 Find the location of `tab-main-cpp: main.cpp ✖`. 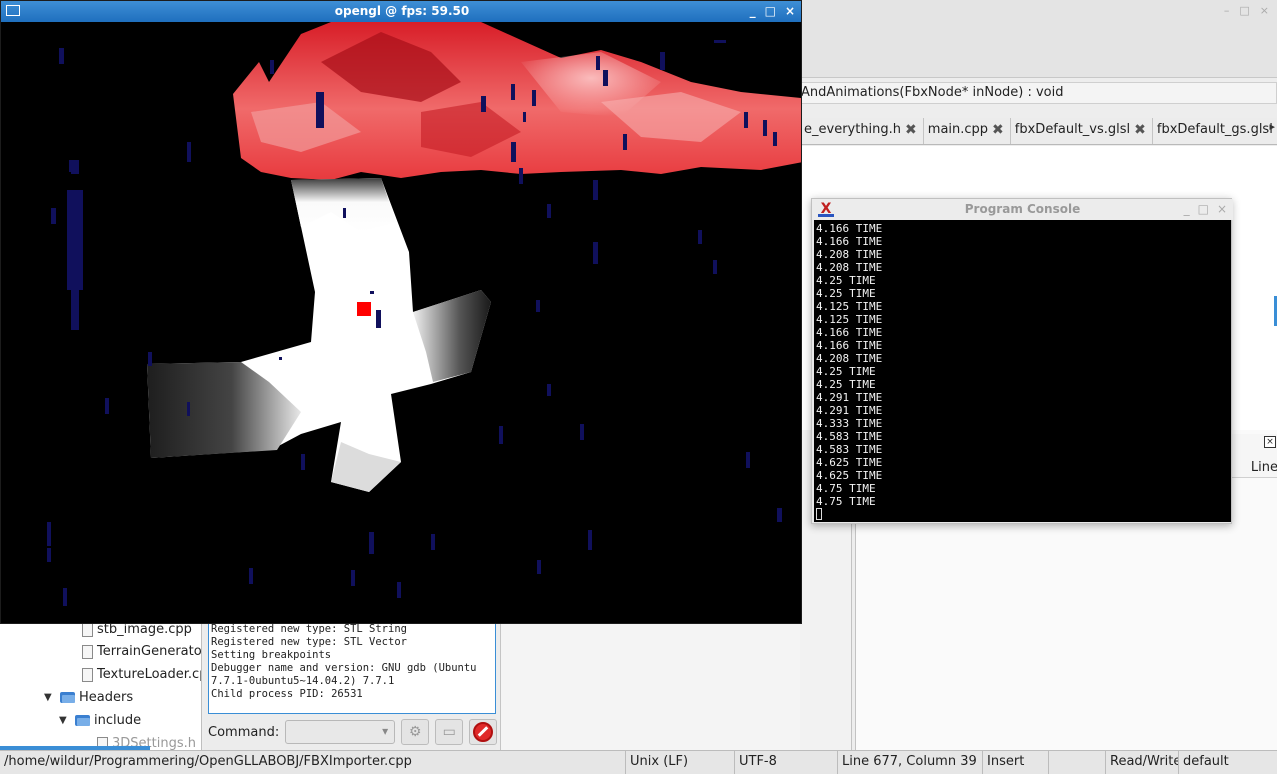

tab-main-cpp: main.cpp ✖ is located at coordinates (967, 131).